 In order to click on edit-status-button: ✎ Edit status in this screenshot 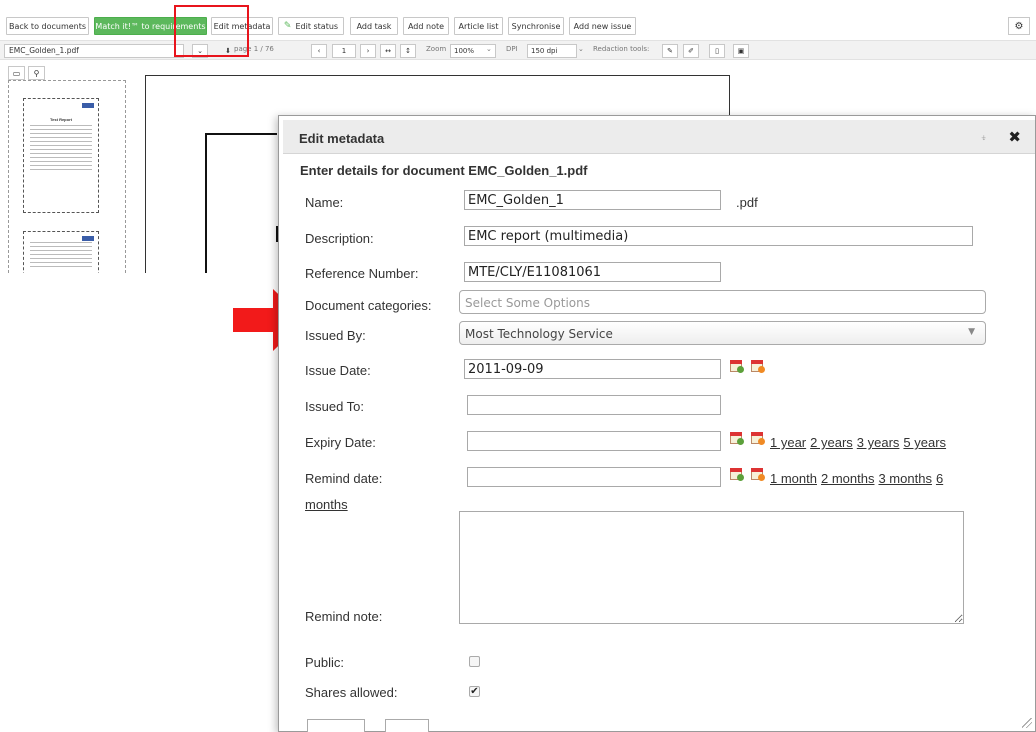, I will do `click(311, 26)`.